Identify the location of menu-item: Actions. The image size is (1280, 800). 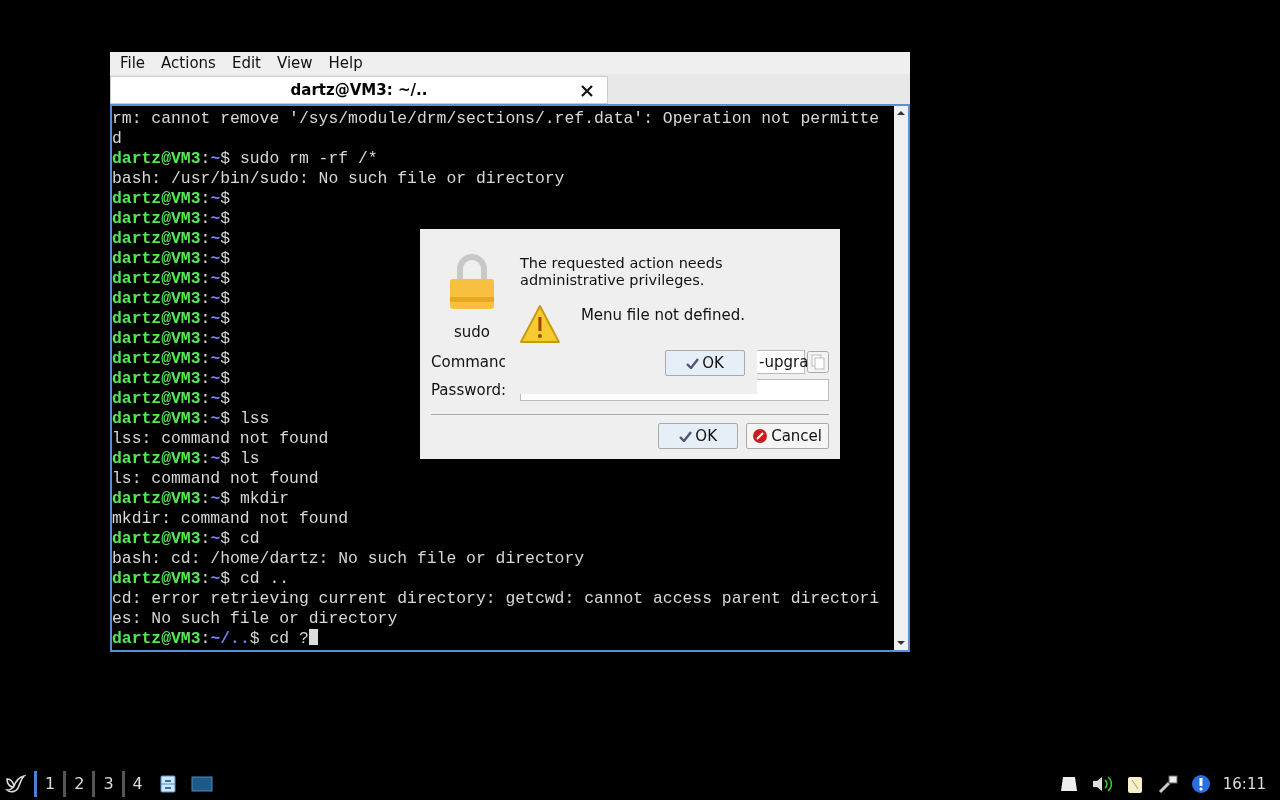
(188, 63).